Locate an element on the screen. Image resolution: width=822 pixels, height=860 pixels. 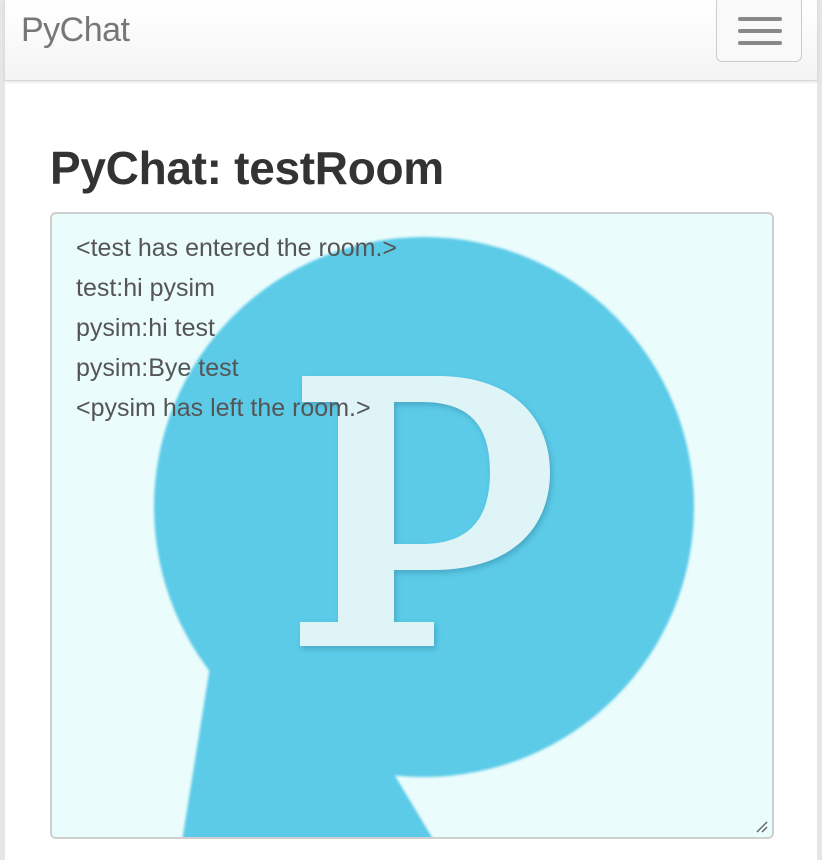
page-title: PyChat: testRoom is located at coordinates (247, 168).